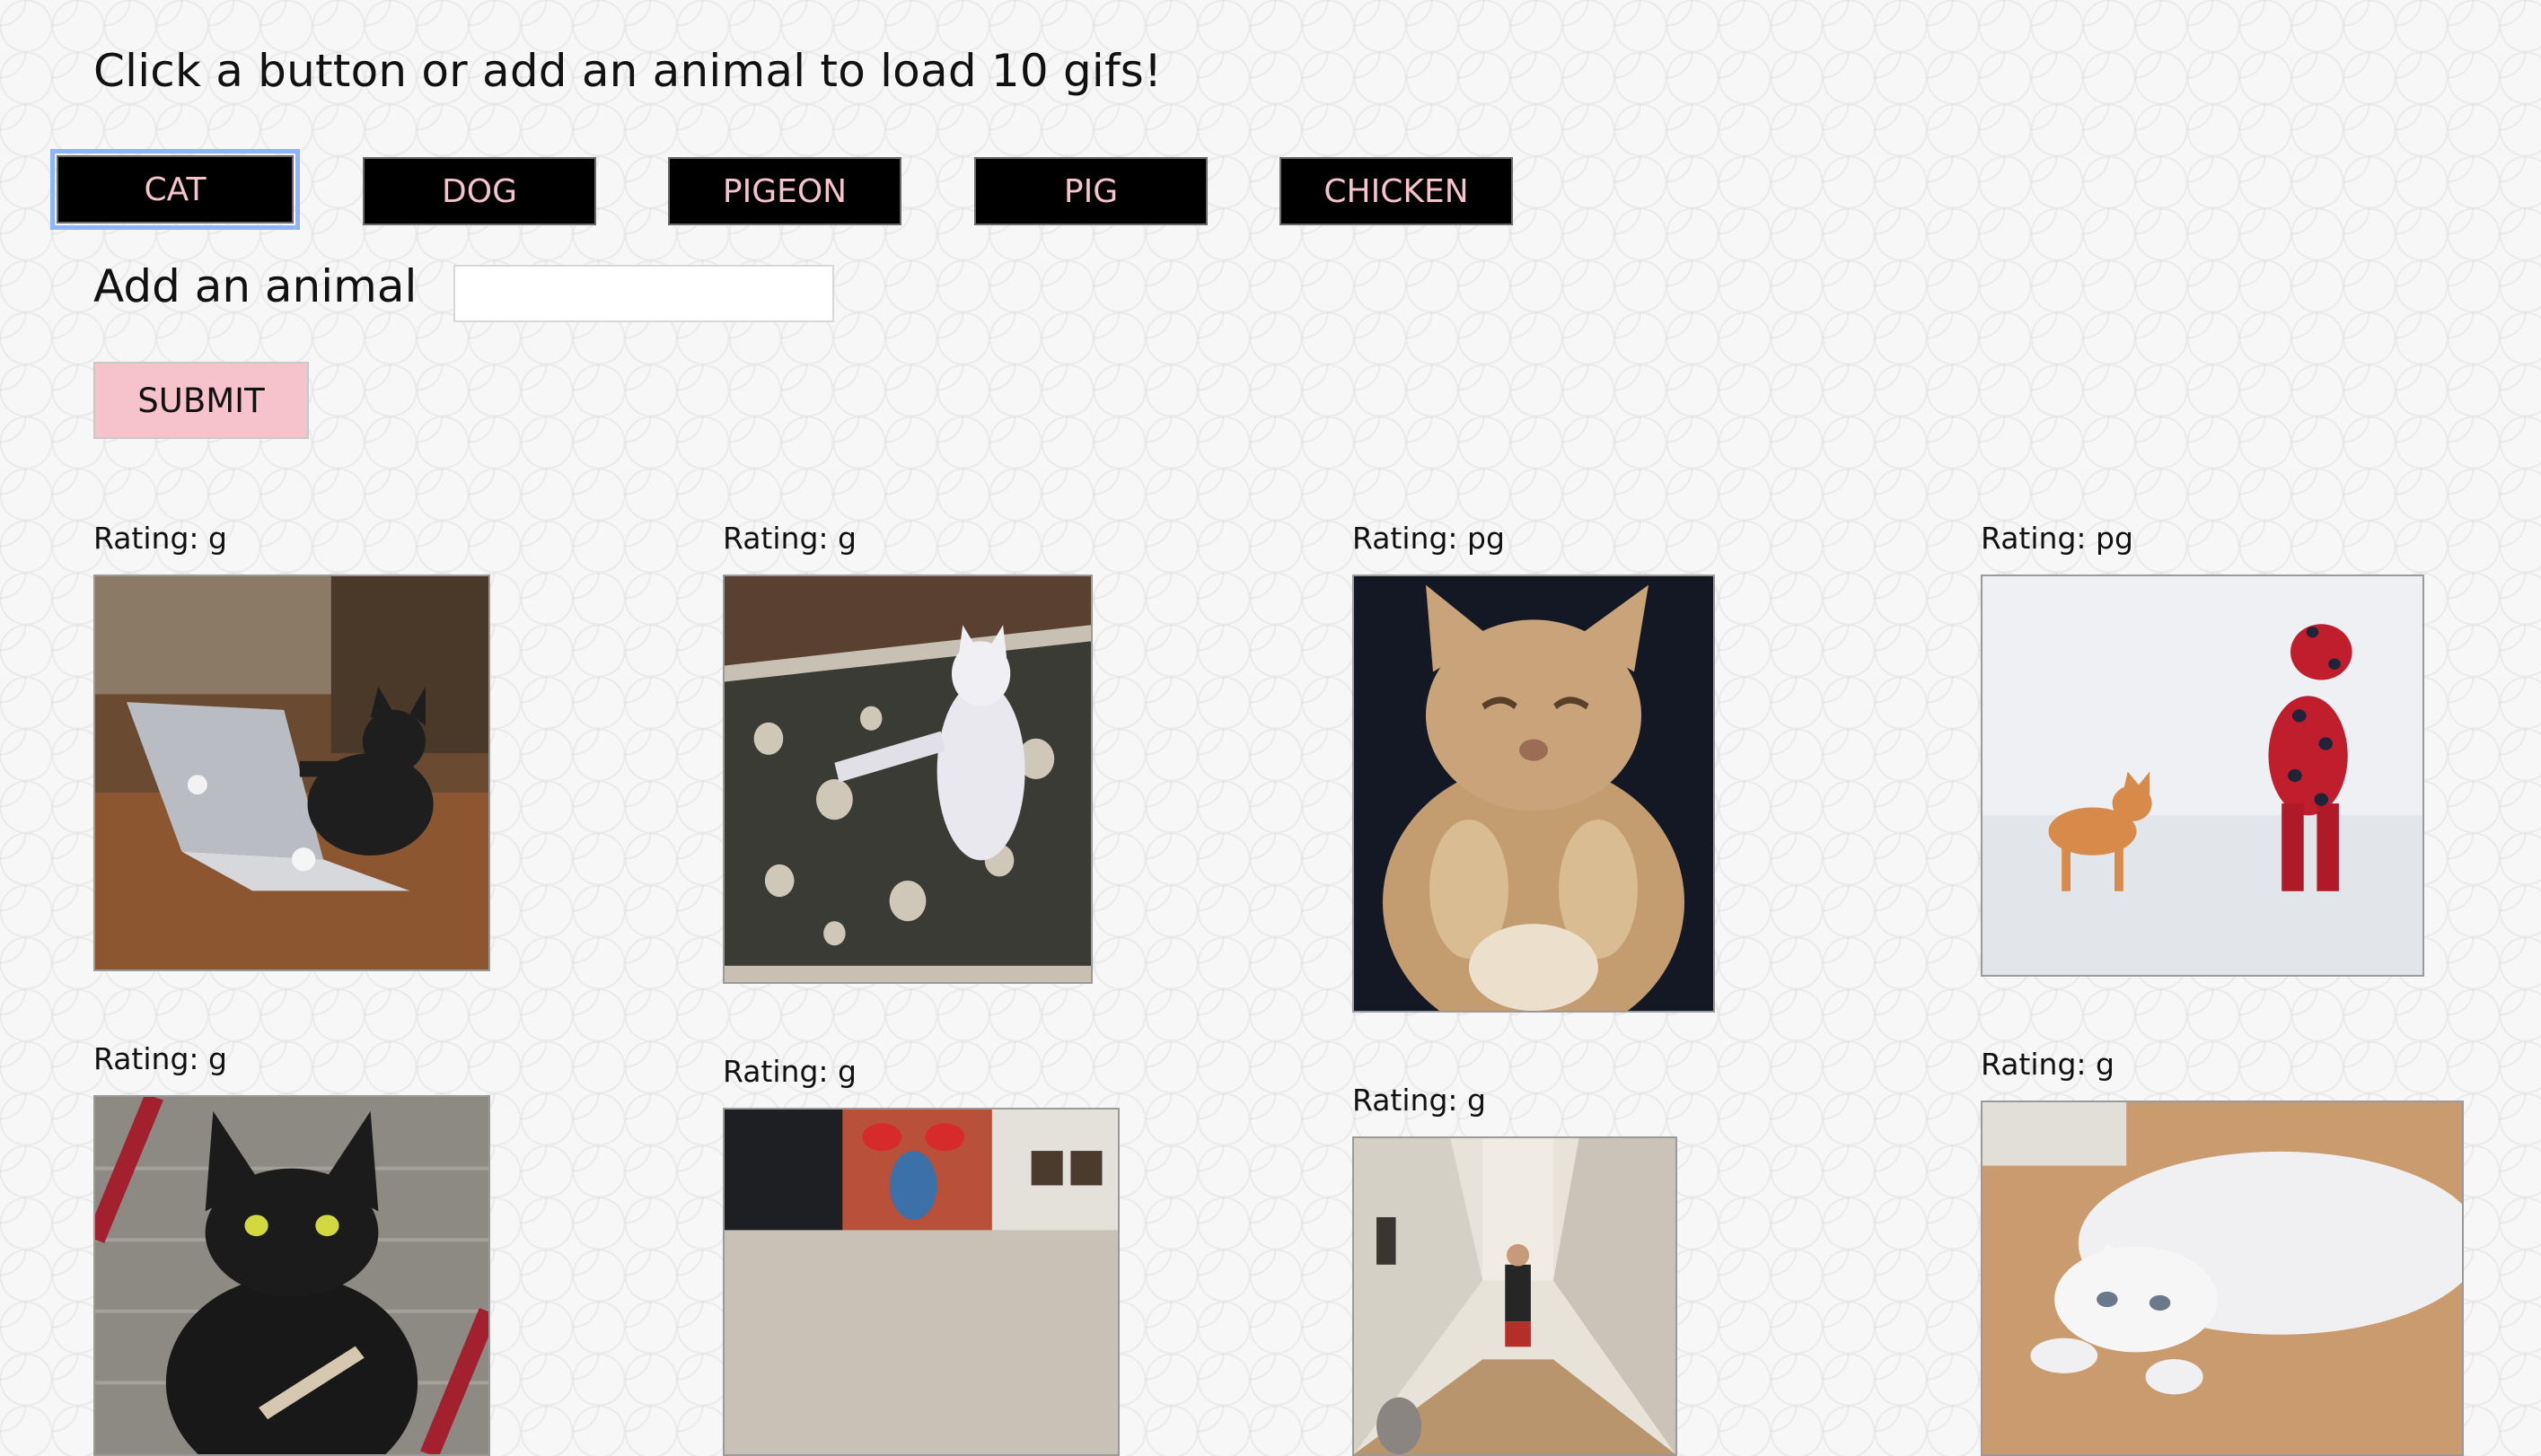  Describe the element at coordinates (256, 286) in the screenshot. I see `add-animal-label: Add an animal` at that location.